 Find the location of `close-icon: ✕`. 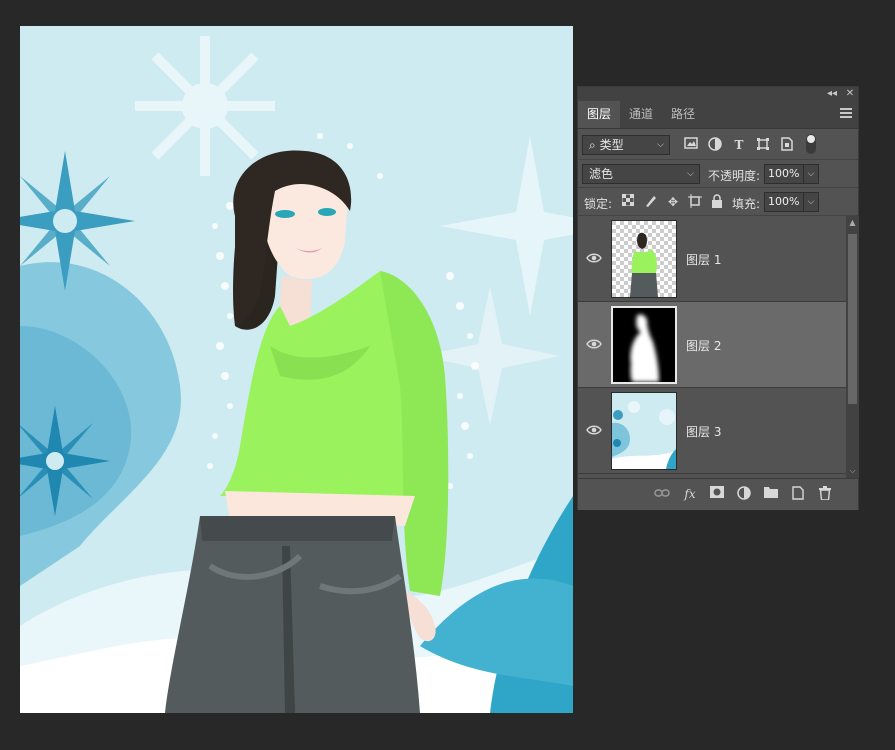

close-icon: ✕ is located at coordinates (850, 94).